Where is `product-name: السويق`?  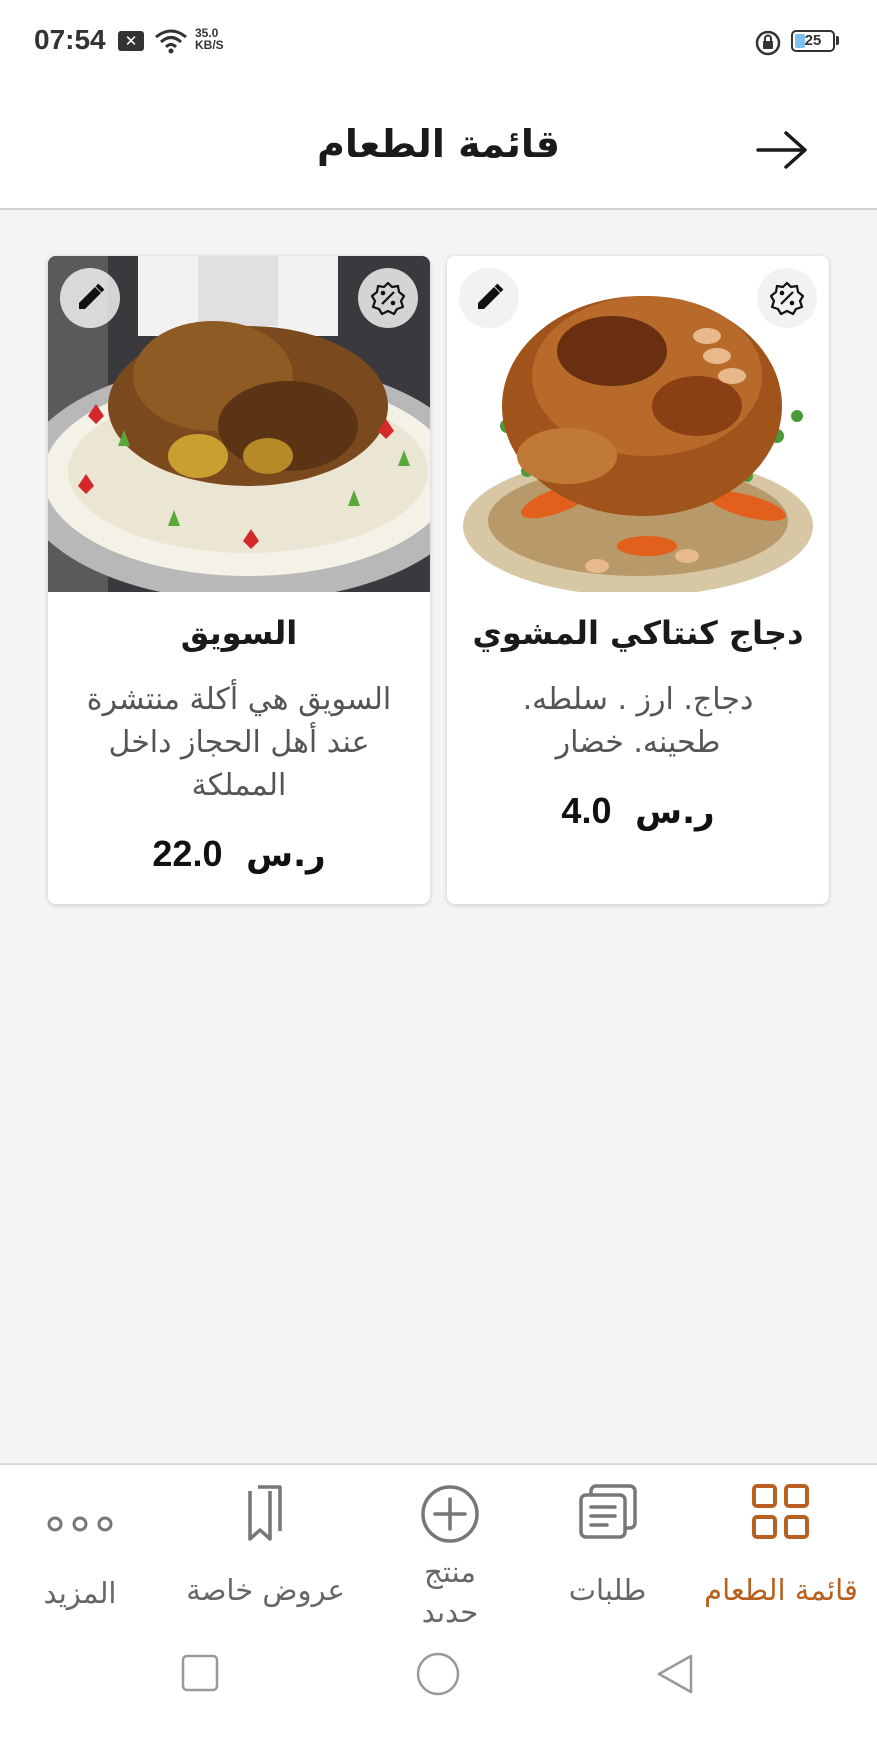 product-name: السويق is located at coordinates (239, 633).